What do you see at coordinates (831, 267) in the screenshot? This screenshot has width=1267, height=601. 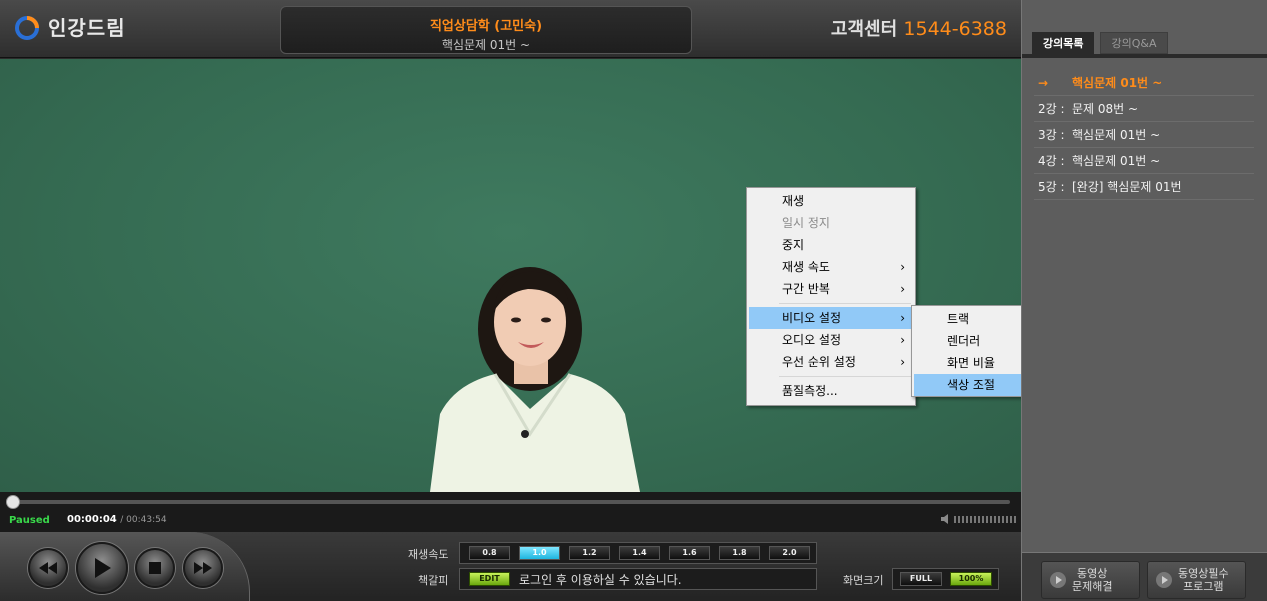 I see `menu-item-playback-speed: 재생 속도 ›` at bounding box center [831, 267].